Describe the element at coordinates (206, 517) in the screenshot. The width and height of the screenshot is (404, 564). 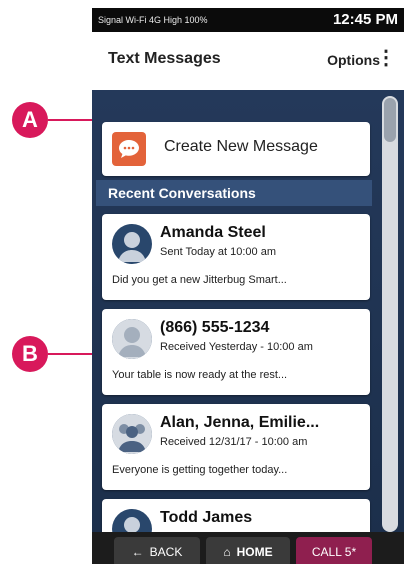
I see `conversation-name: Todd James` at that location.